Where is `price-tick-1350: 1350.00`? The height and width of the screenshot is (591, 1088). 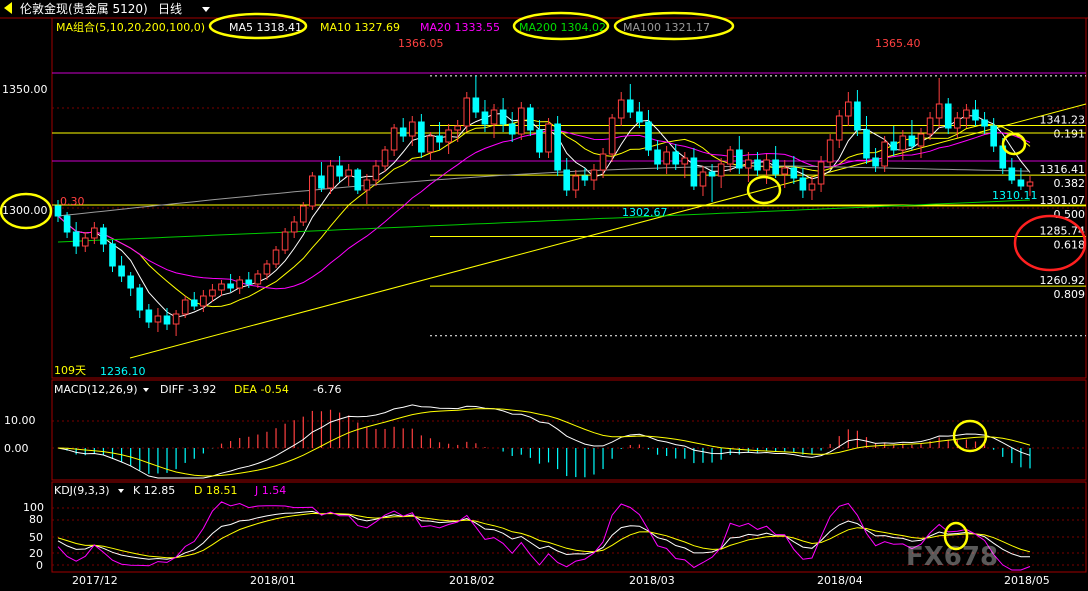 price-tick-1350: 1350.00 is located at coordinates (25, 89).